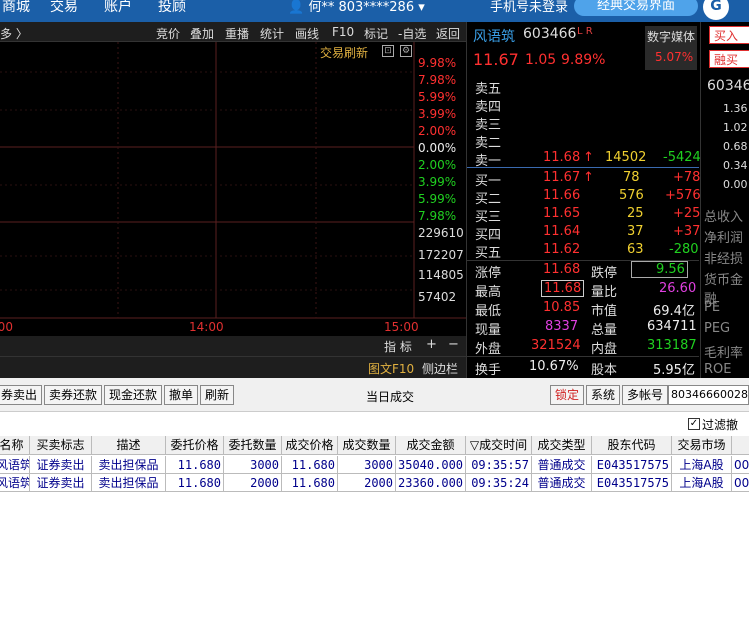 This screenshot has width=749, height=628. I want to click on volume-label: 114805, so click(441, 275).